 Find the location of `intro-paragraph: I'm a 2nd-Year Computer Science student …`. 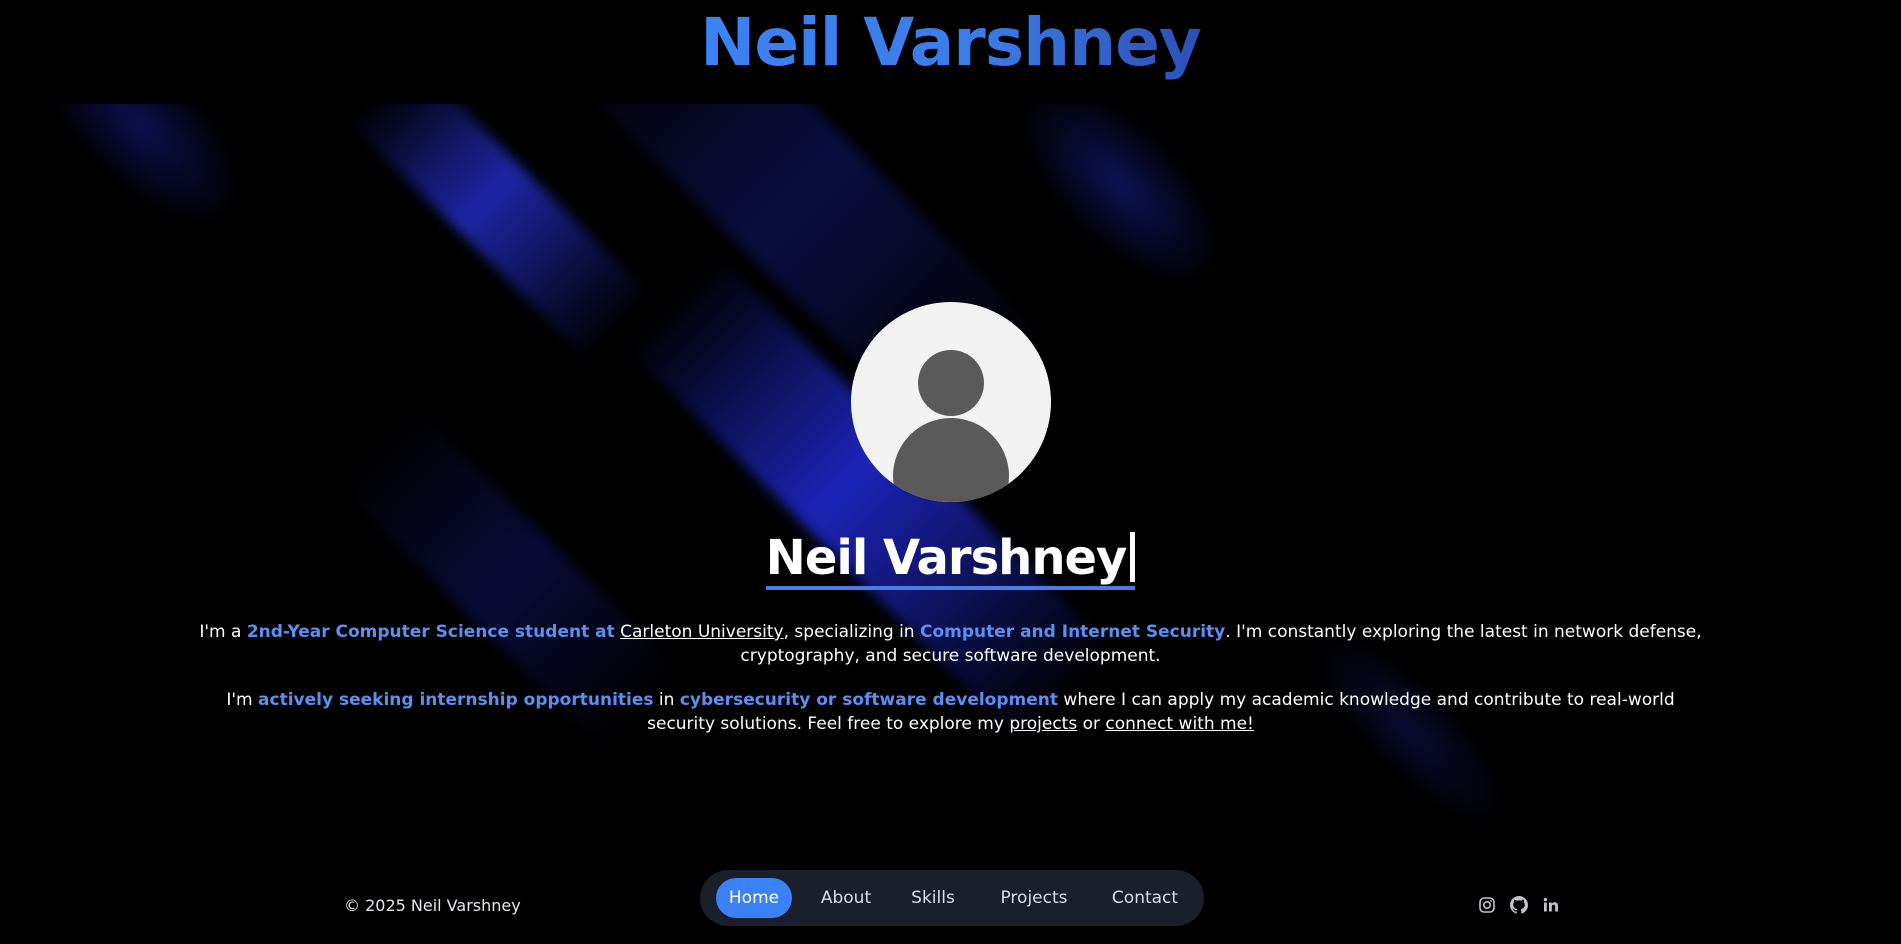

intro-paragraph: I'm a 2nd-Year Computer Science student … is located at coordinates (951, 644).